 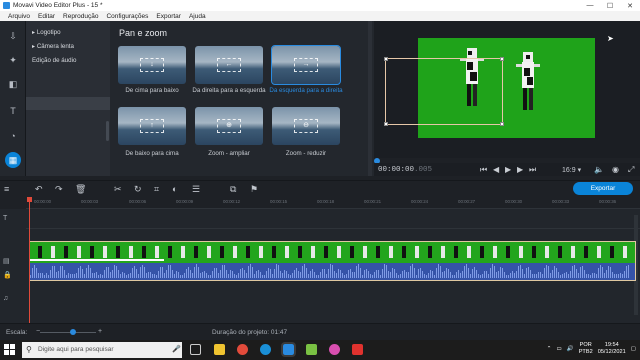 I want to click on volume-icon: 🔈, so click(x=599, y=169).